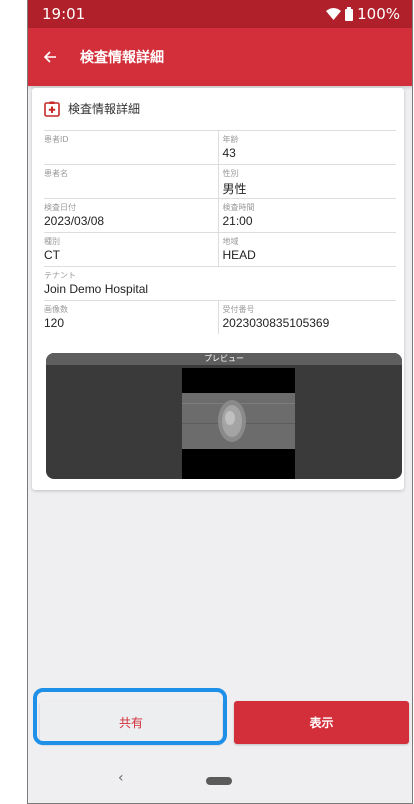 This screenshot has width=414, height=804. What do you see at coordinates (239, 255) in the screenshot?
I see `field-value: HEAD` at bounding box center [239, 255].